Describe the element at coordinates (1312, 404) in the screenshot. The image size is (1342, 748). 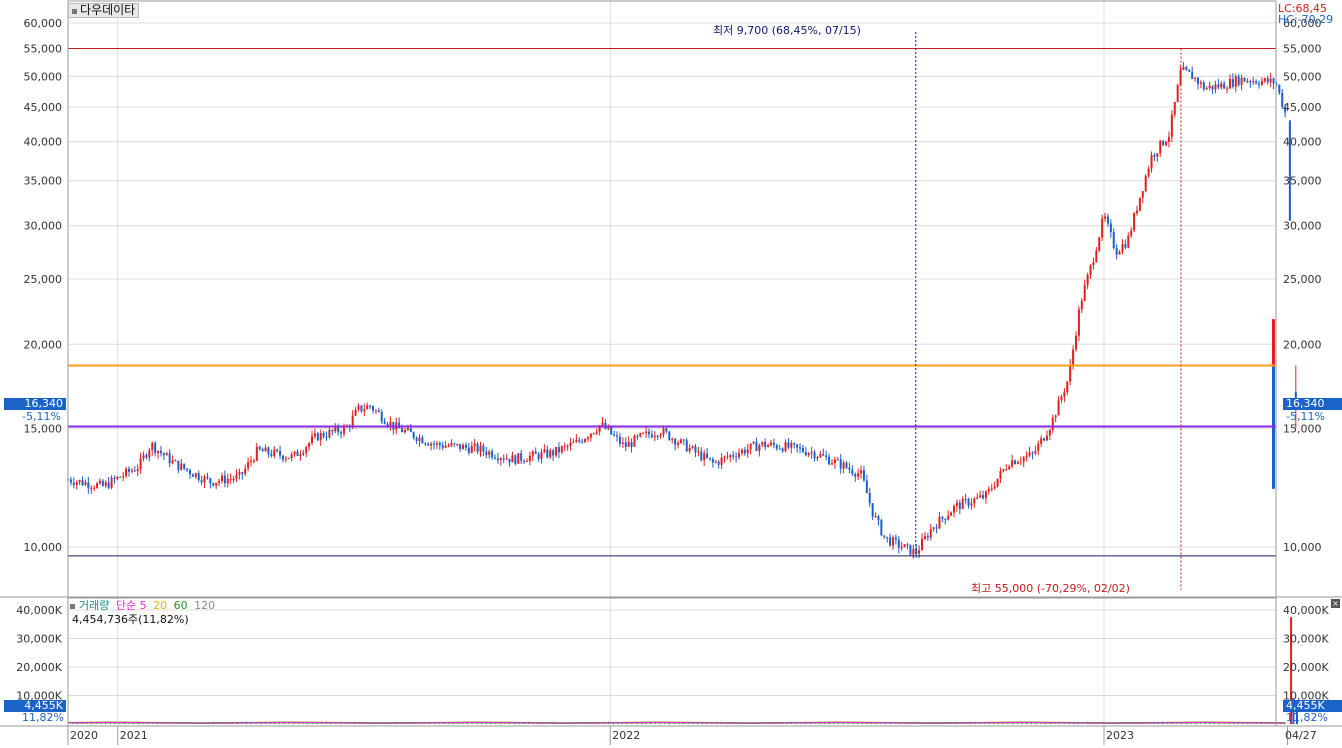
I see `current-price-tag-right: 16,340` at that location.